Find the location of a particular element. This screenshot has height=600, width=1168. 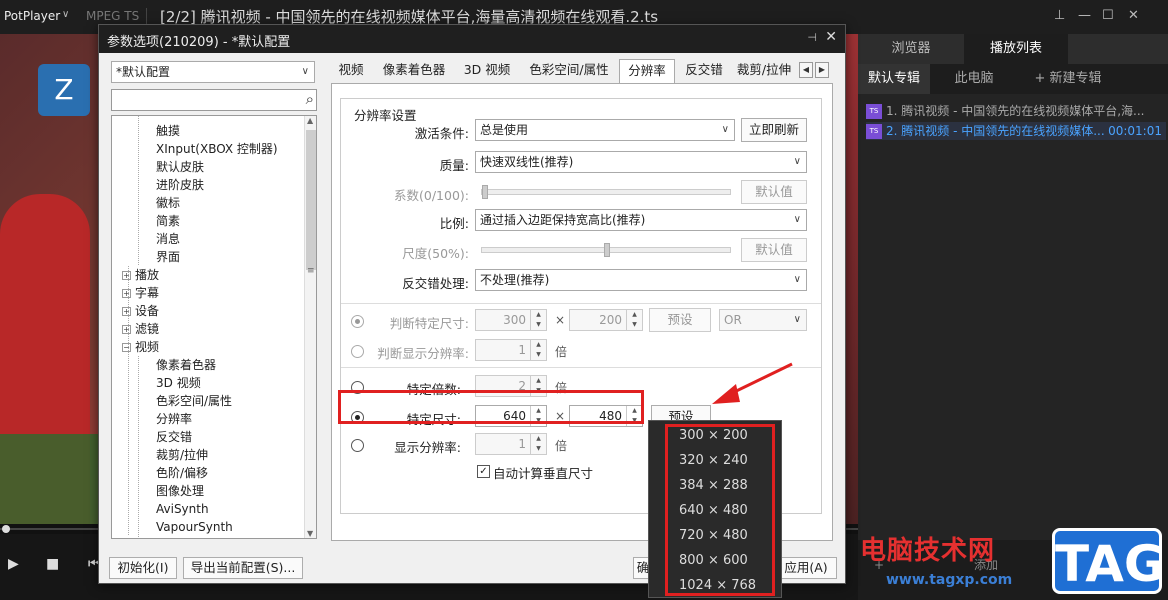

tree-item: AviSynth is located at coordinates (182, 509).